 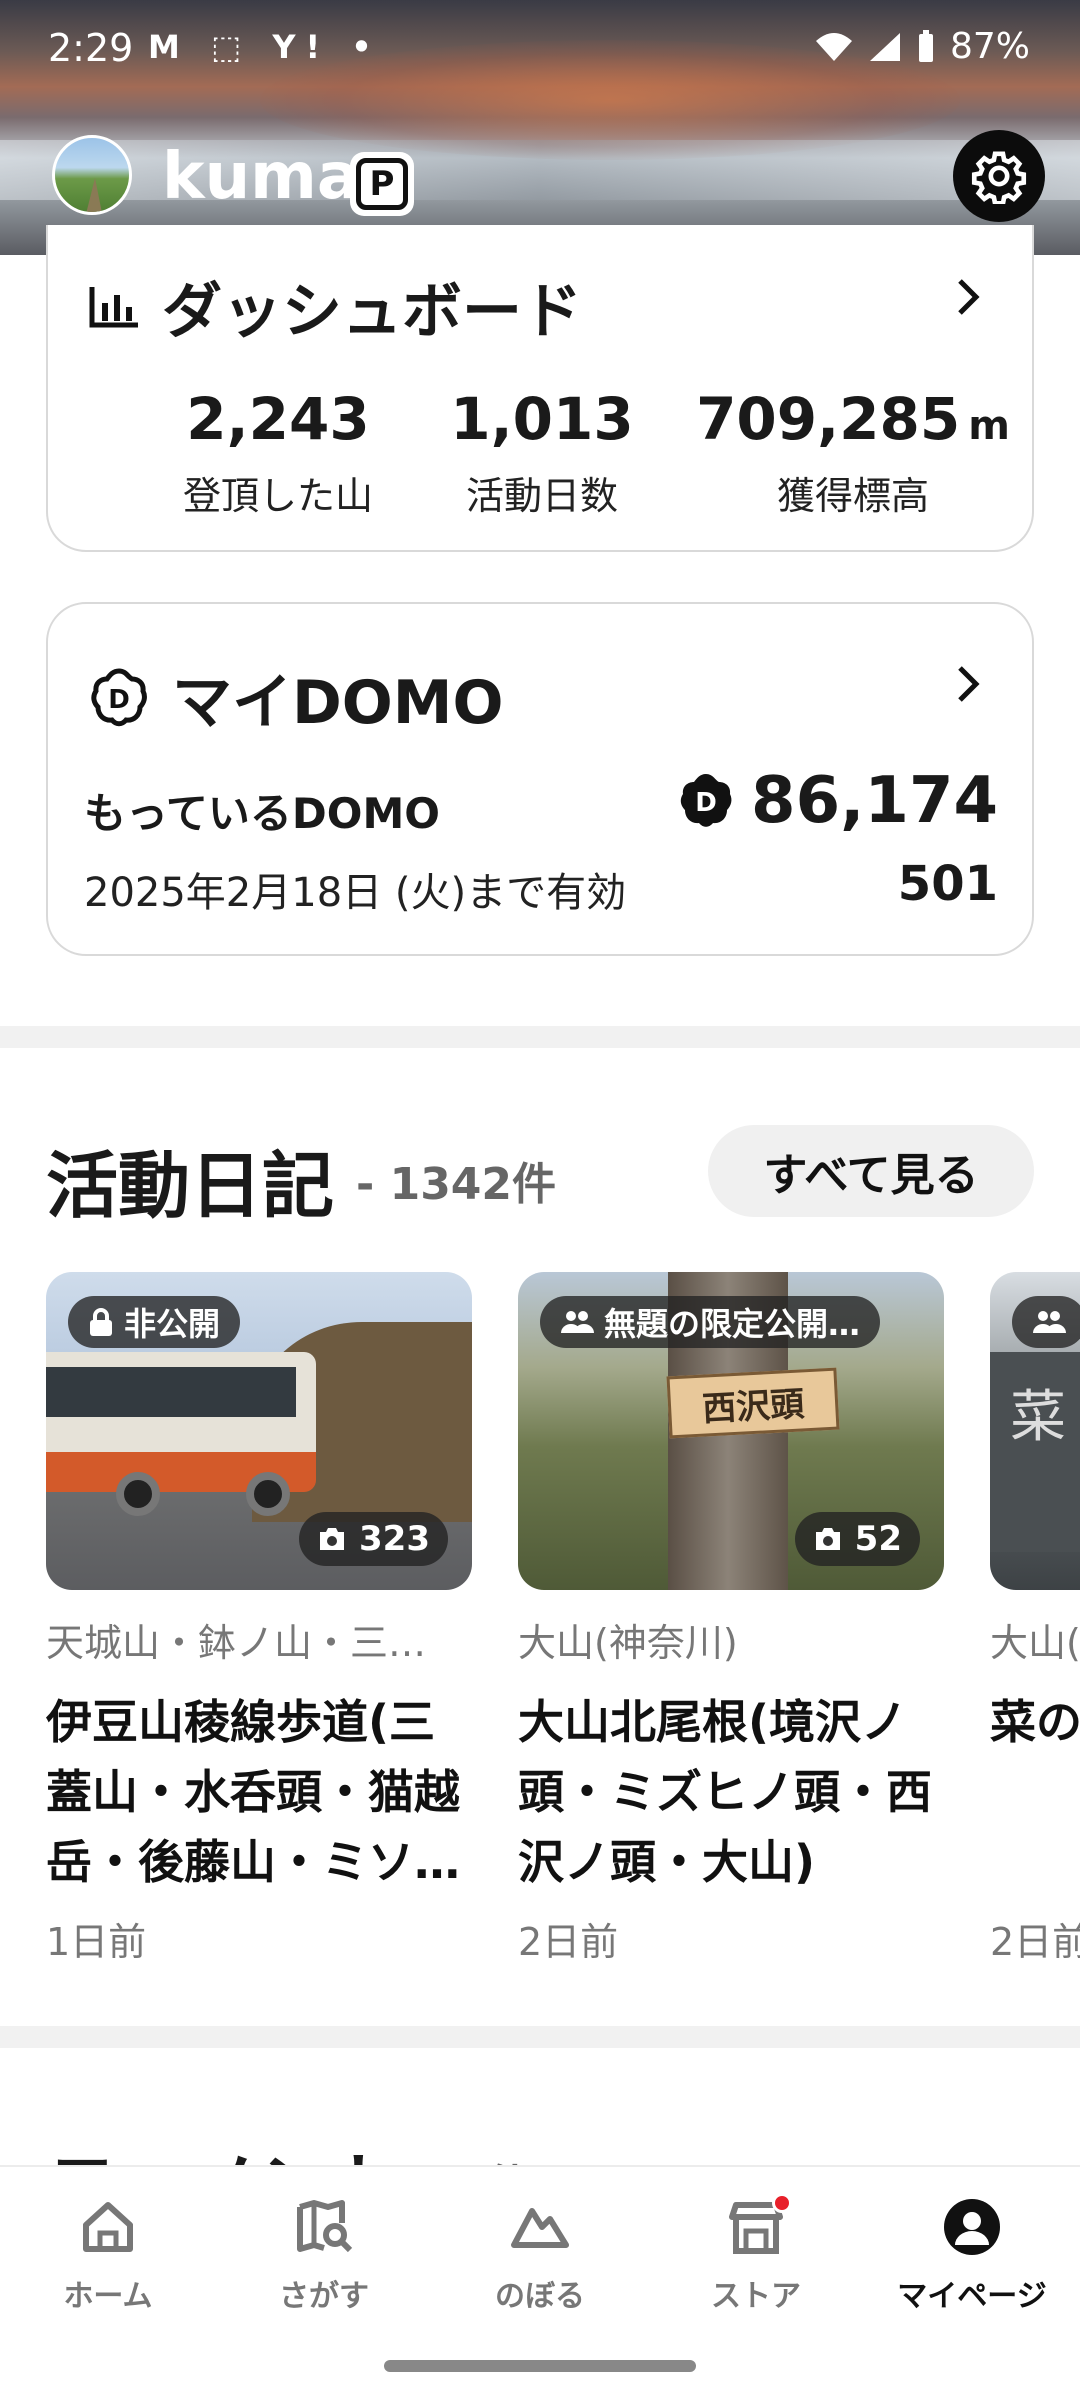 What do you see at coordinates (324, 2227) in the screenshot?
I see `map-search-icon` at bounding box center [324, 2227].